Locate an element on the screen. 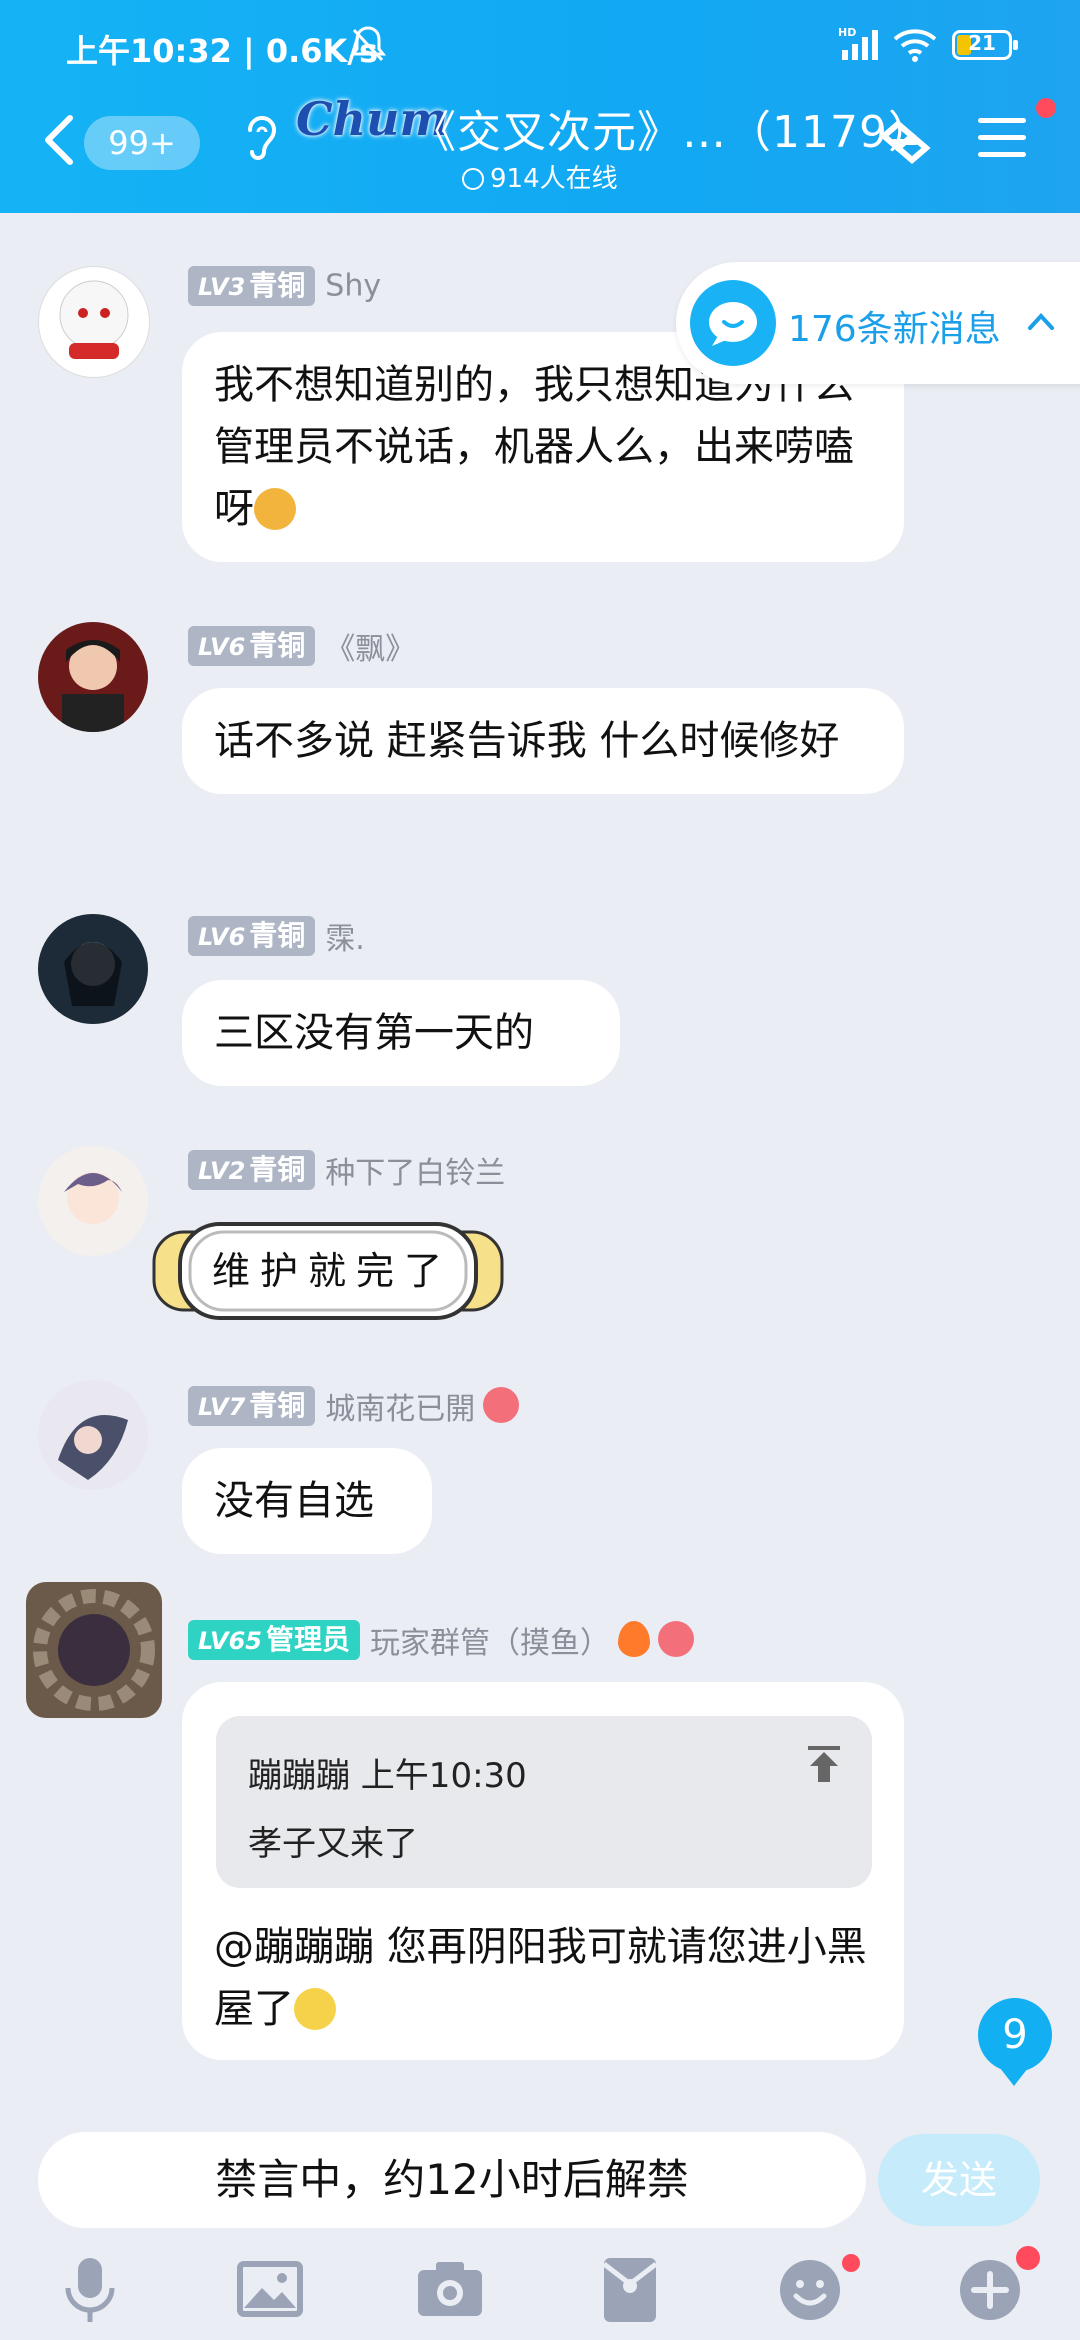 This screenshot has width=1080, height=2340. message-bubble: 三区没有第一天的 is located at coordinates (401, 1033).